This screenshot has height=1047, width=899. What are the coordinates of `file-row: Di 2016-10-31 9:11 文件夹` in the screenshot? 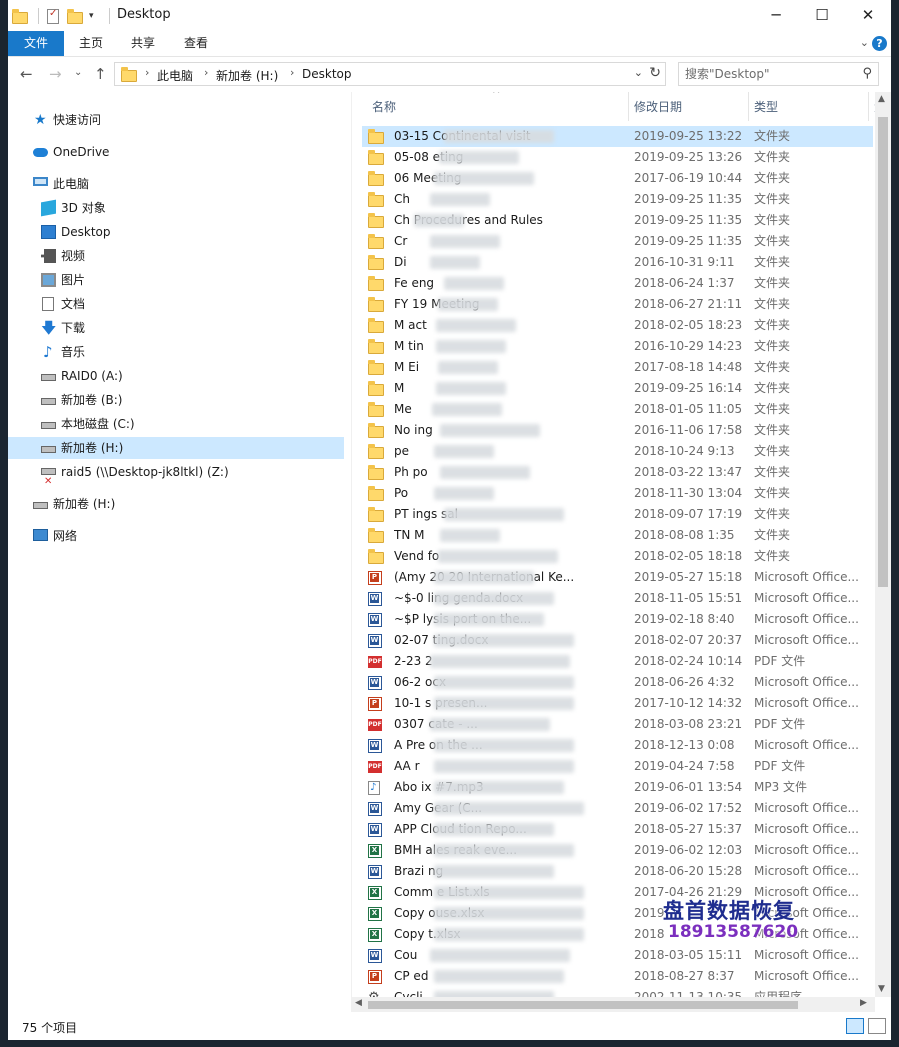 It's located at (617, 262).